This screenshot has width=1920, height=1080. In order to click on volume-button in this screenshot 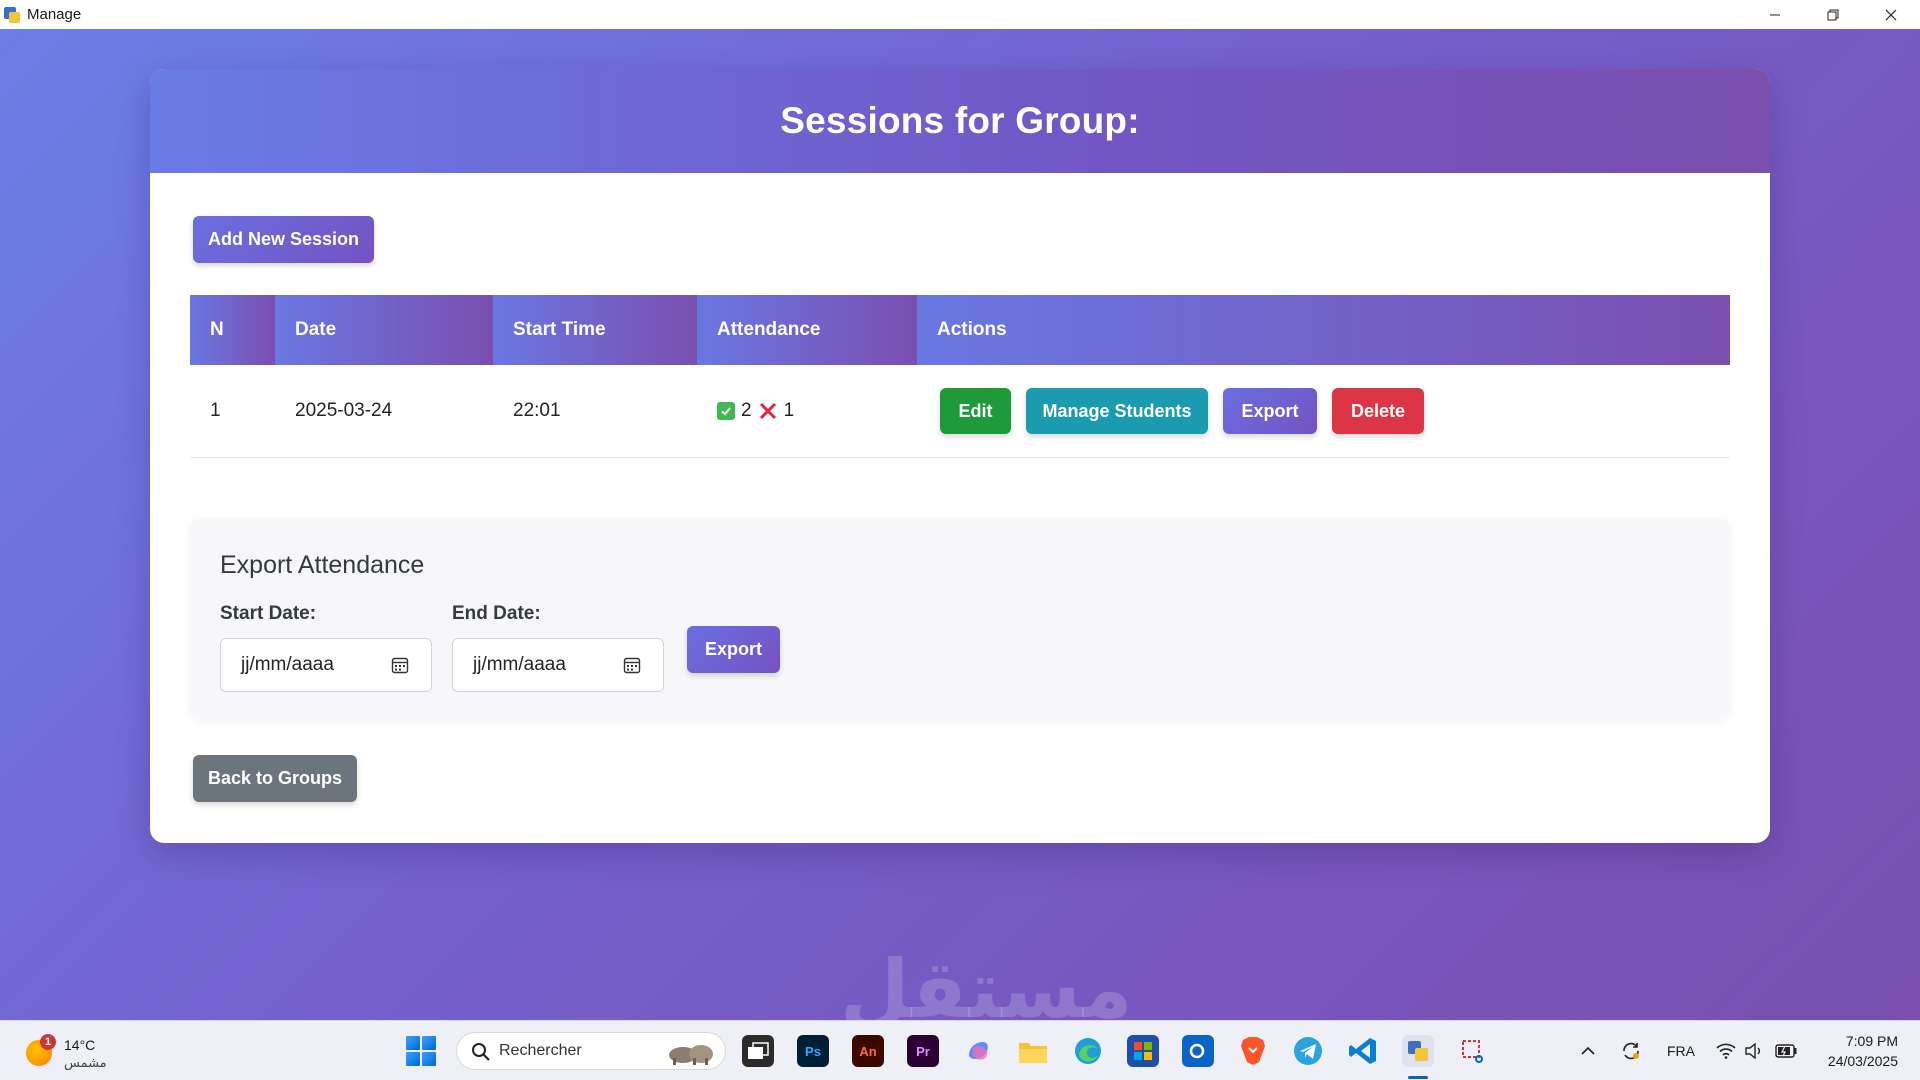, I will do `click(1754, 1050)`.